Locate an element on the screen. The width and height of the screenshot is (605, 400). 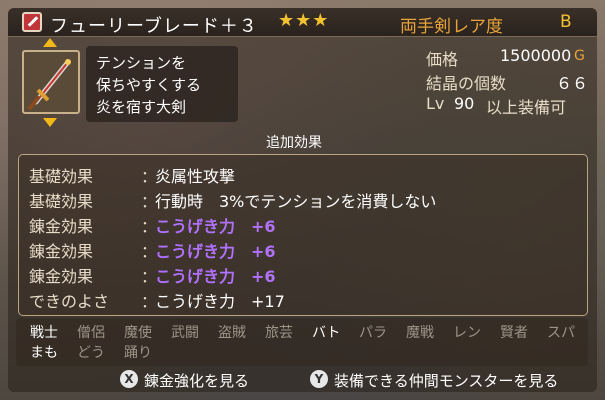
job-paladin: パラ is located at coordinates (373, 333).